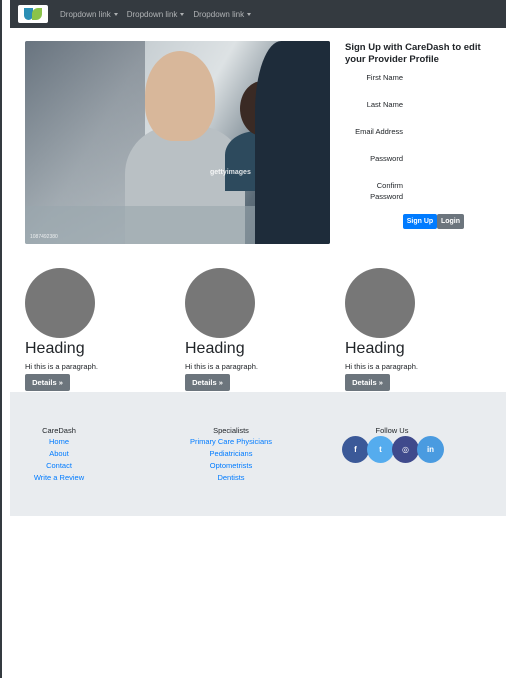  I want to click on footer-link-home: Home, so click(59, 442).